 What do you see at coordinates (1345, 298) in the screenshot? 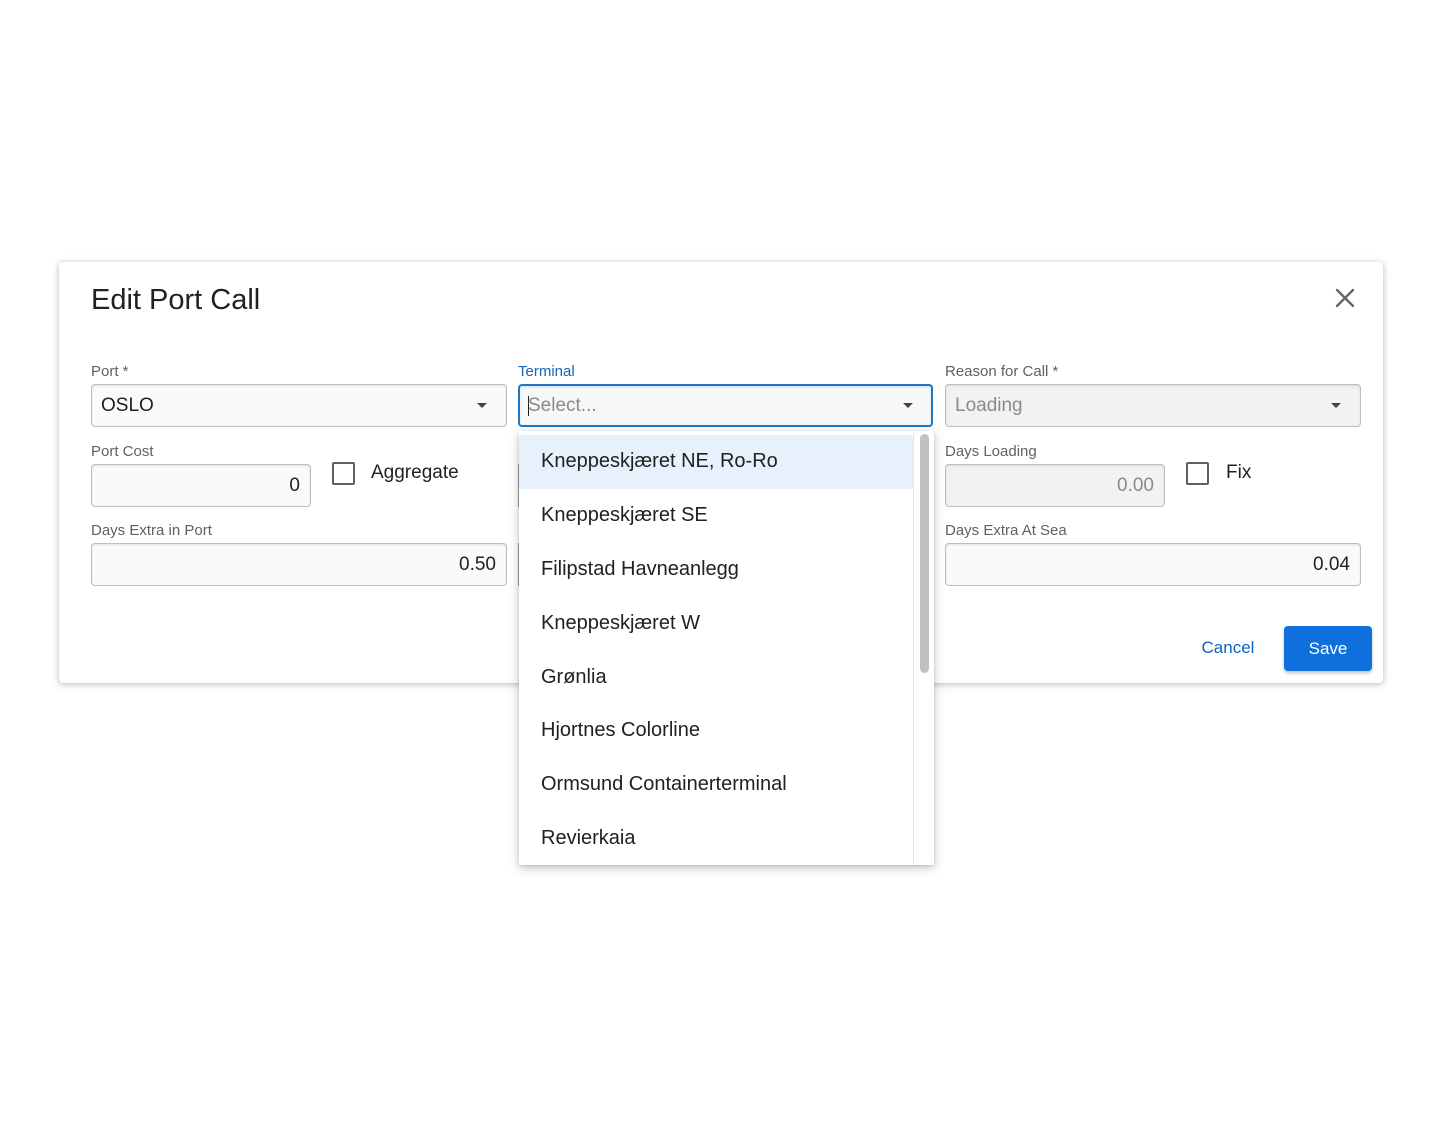
I see `close-icon` at bounding box center [1345, 298].